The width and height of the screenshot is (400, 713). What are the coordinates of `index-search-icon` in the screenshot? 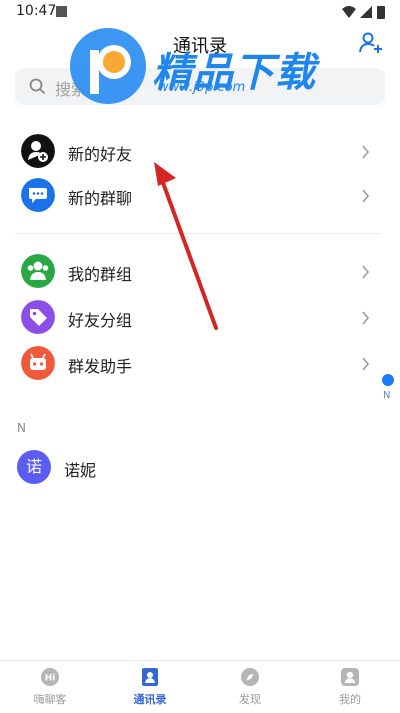 It's located at (388, 380).